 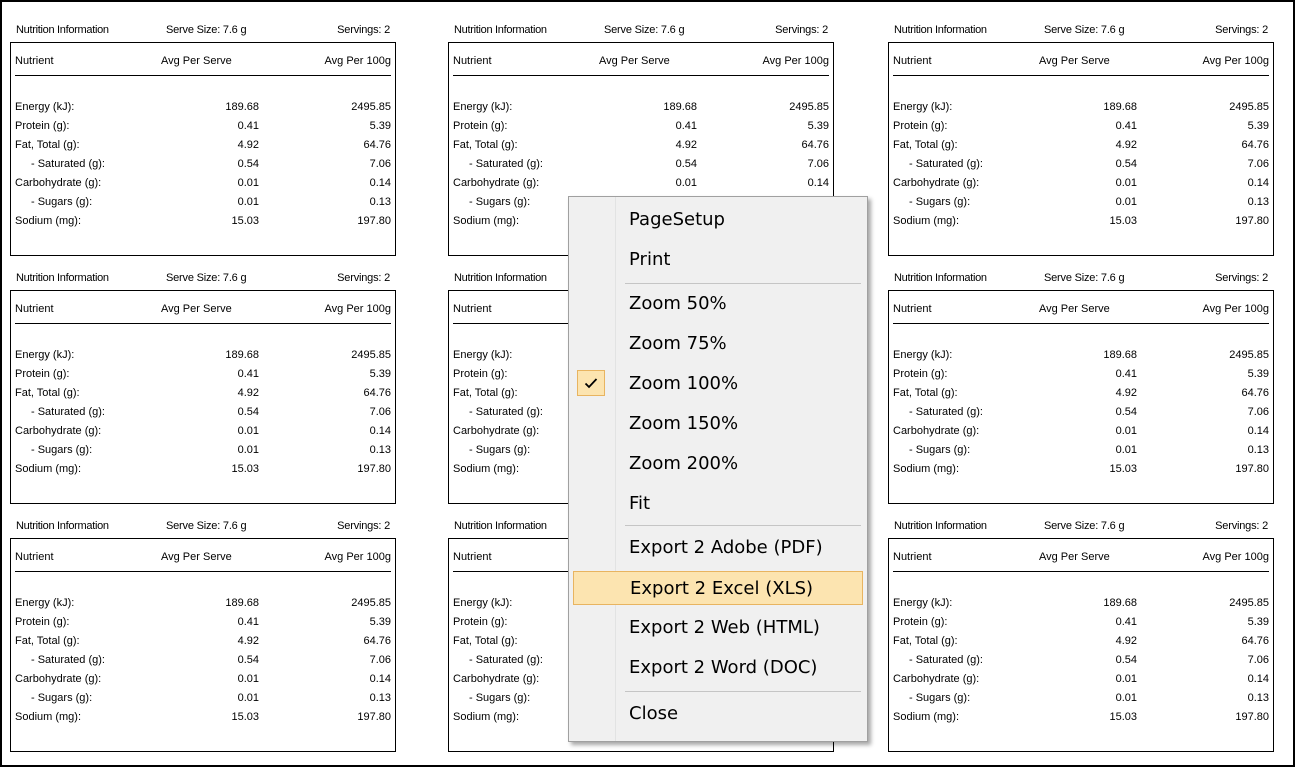 What do you see at coordinates (809, 107) in the screenshot?
I see `per-100g-value: 2495.85` at bounding box center [809, 107].